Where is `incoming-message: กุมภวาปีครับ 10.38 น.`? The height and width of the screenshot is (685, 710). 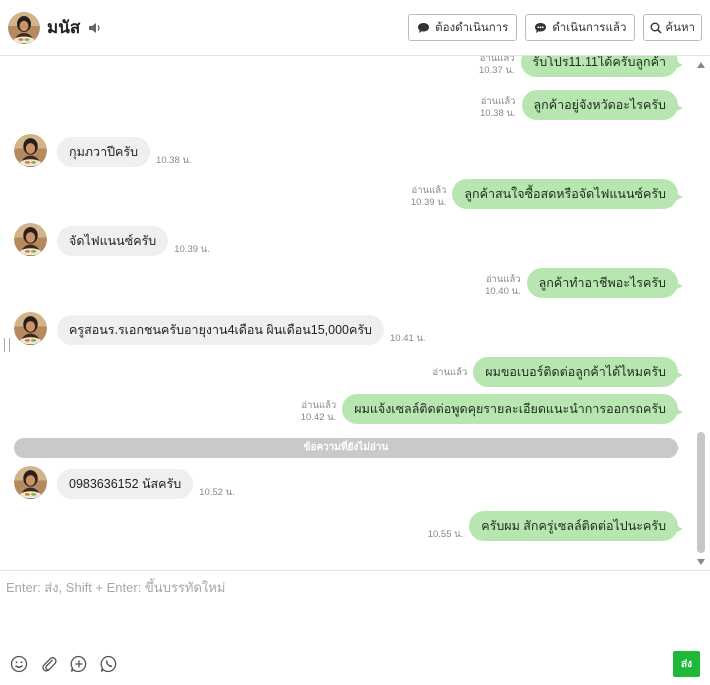
incoming-message: กุมภวาปีครับ 10.38 น. is located at coordinates (103, 150).